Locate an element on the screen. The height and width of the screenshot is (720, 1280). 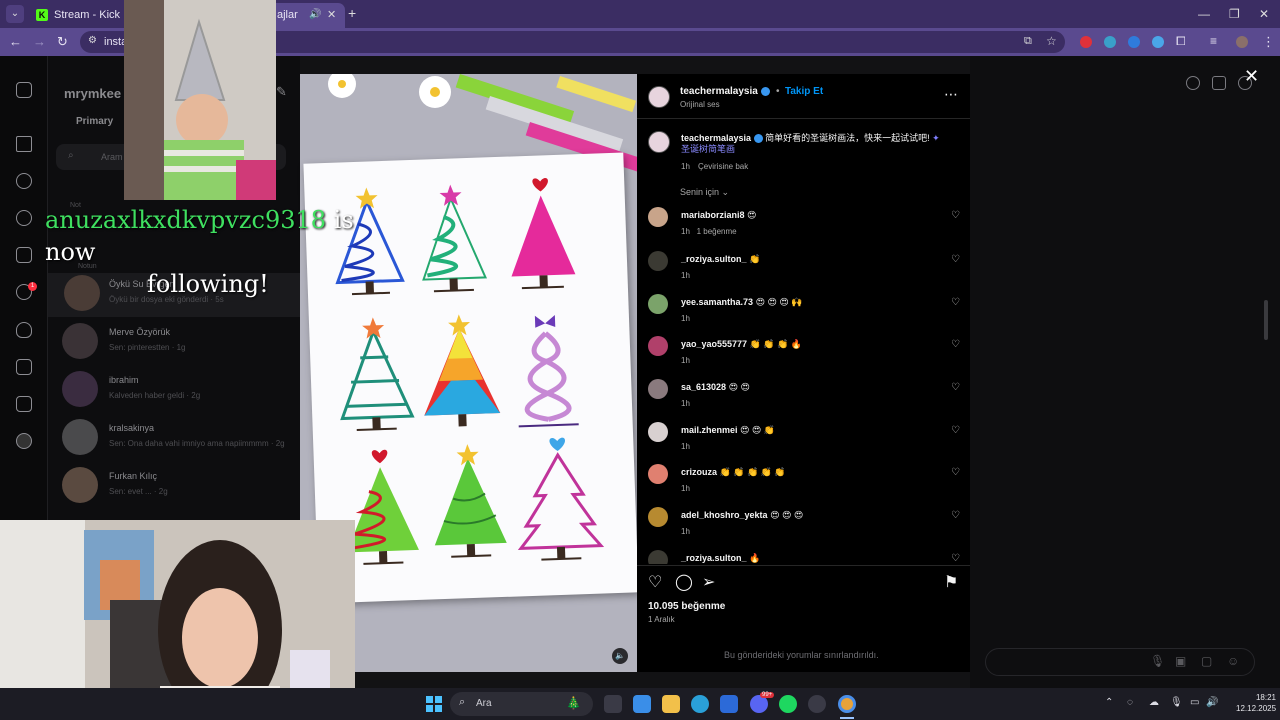
comment-likes: 1 beğenme is located at coordinates (717, 231).